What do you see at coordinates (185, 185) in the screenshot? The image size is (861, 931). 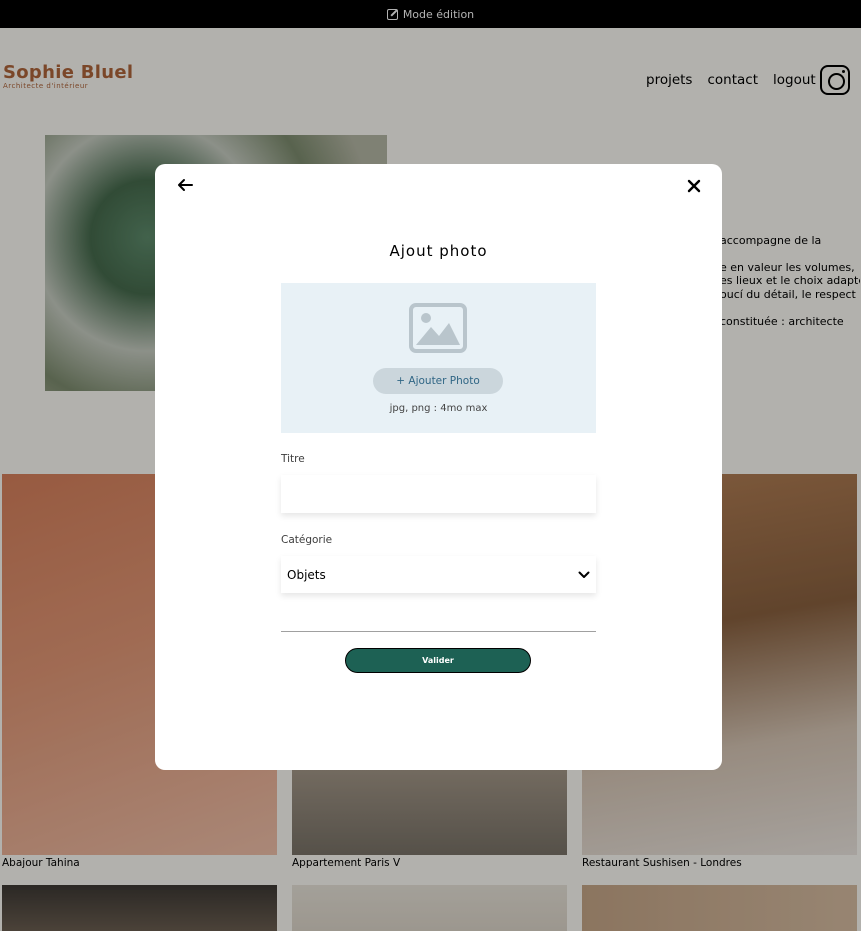 I see `back-arrow-icon` at bounding box center [185, 185].